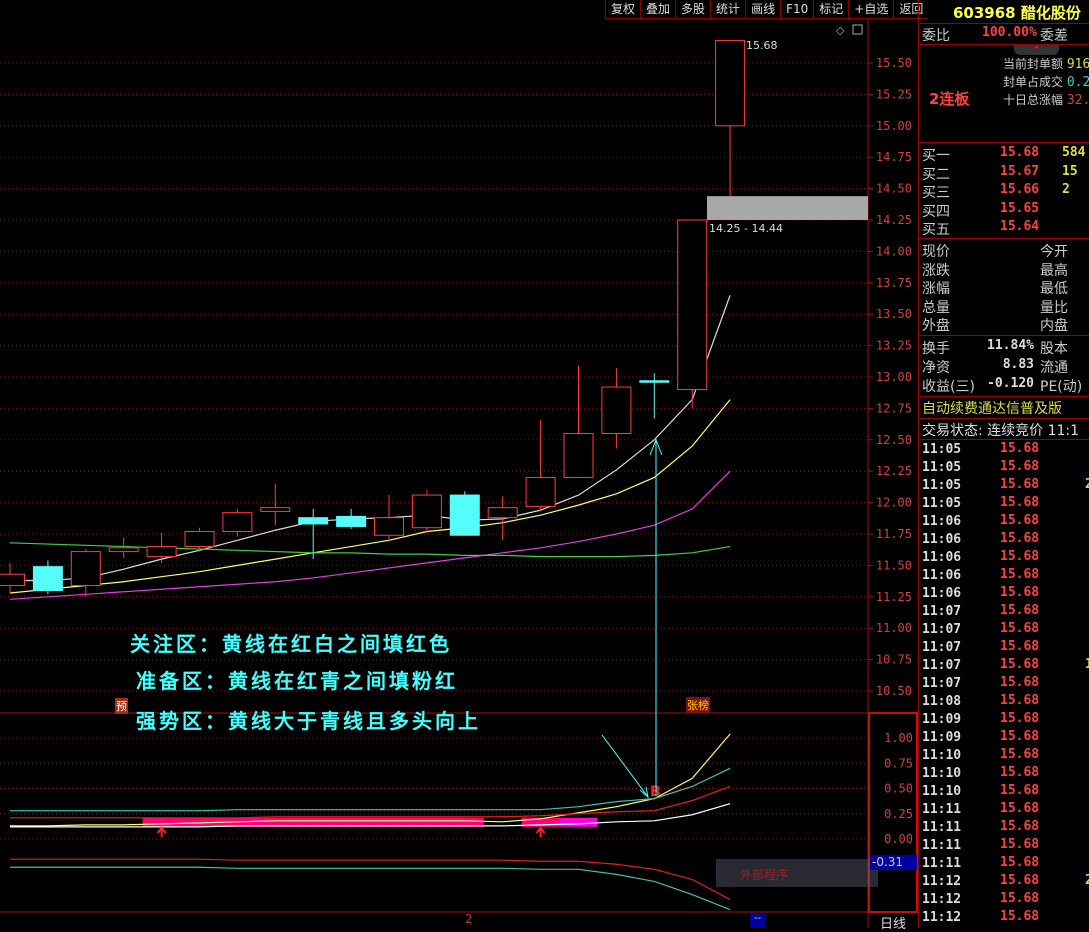 Image resolution: width=1089 pixels, height=932 pixels. I want to click on bid-row: 买一 15.68 584, so click(1003, 155).